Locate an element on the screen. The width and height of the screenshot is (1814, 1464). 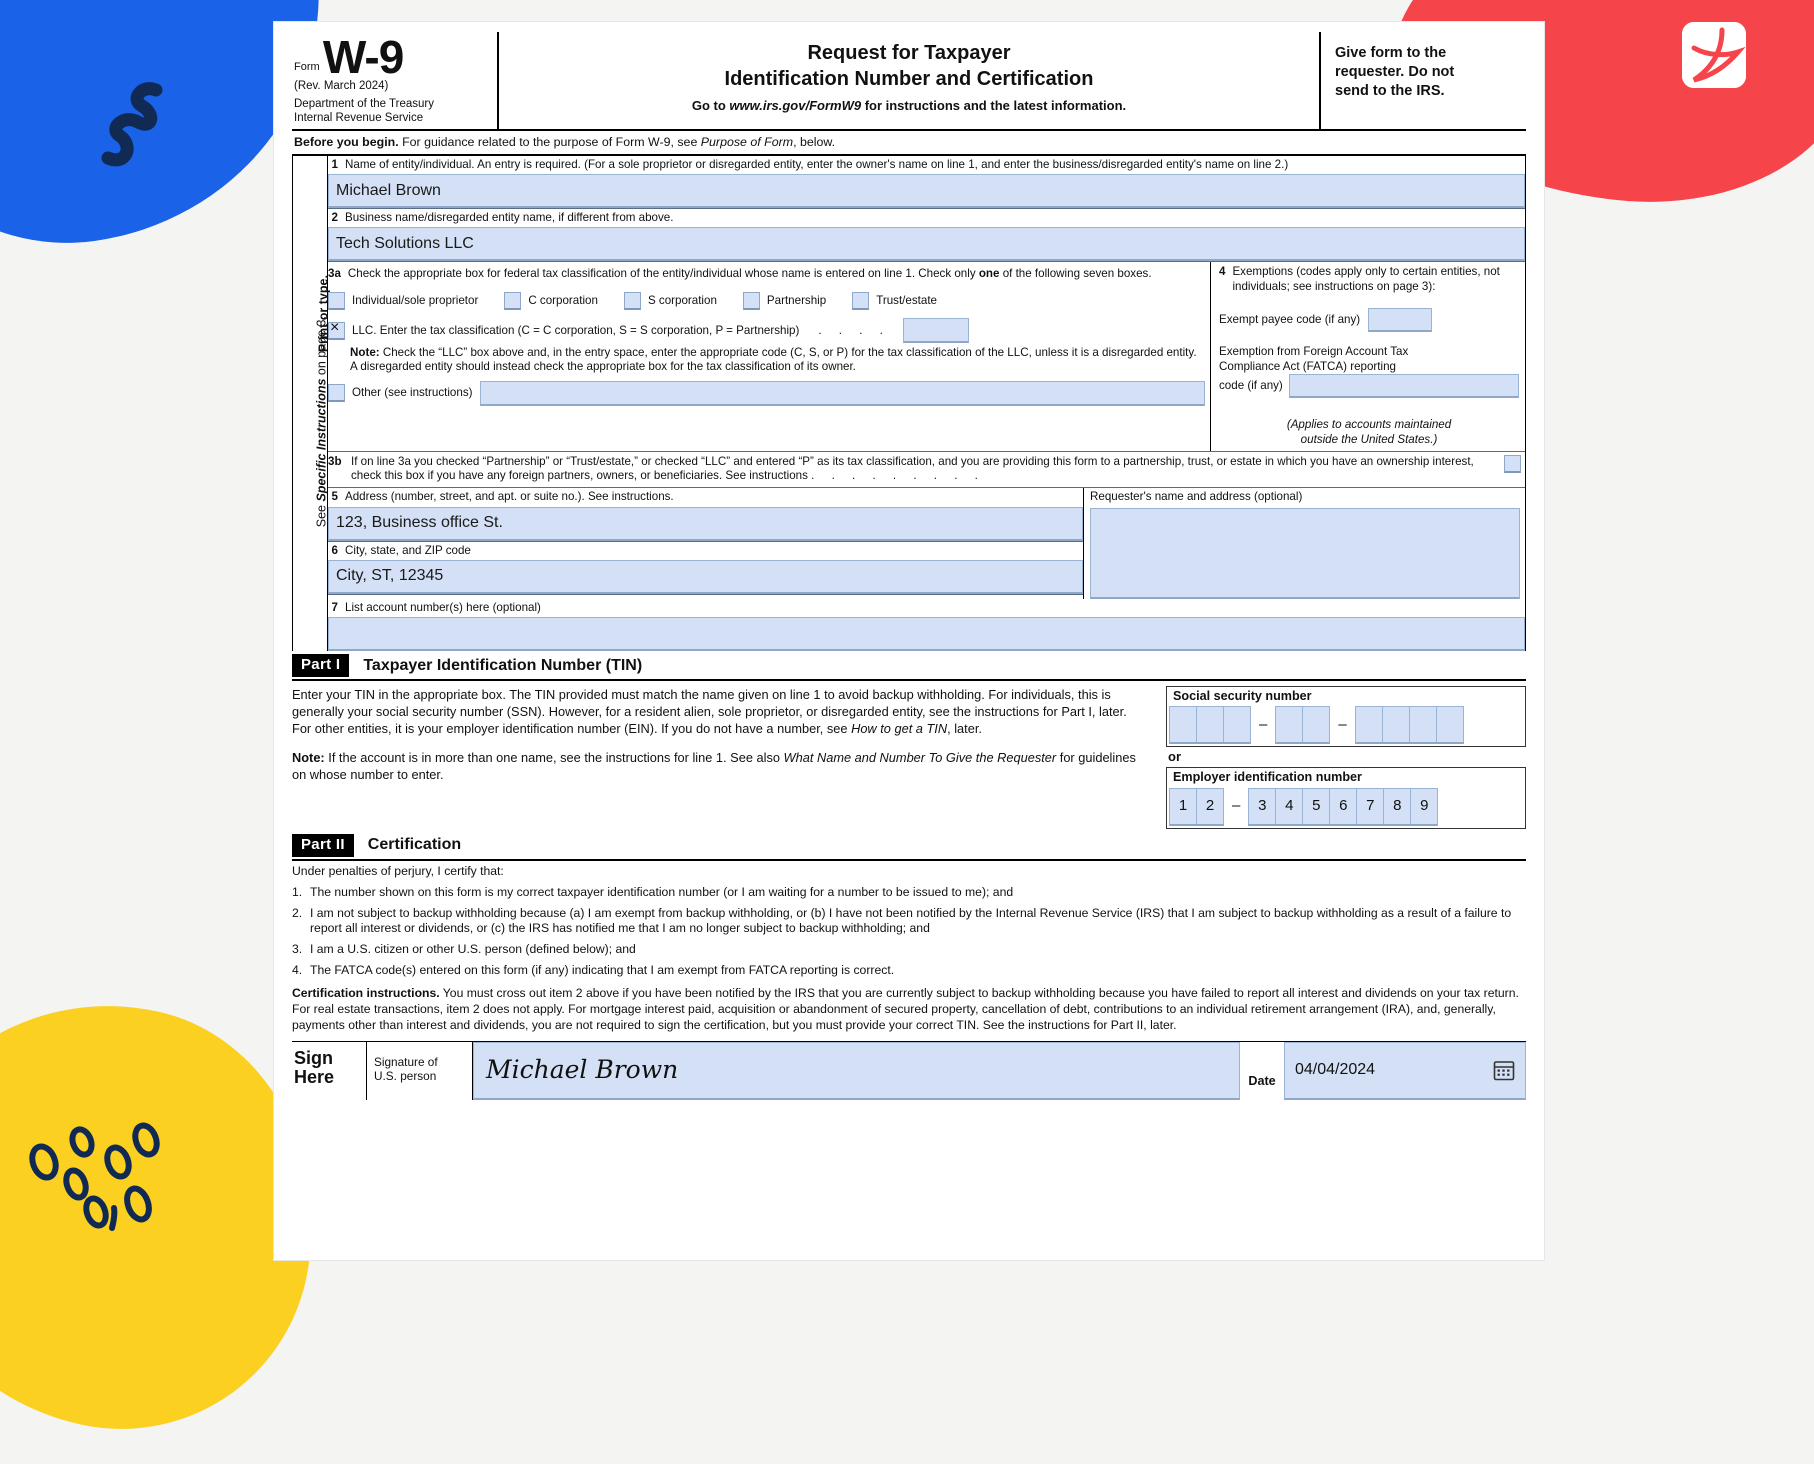
fatca-label-line-1: Exemption from Foreign Account Tax is located at coordinates (1314, 352).